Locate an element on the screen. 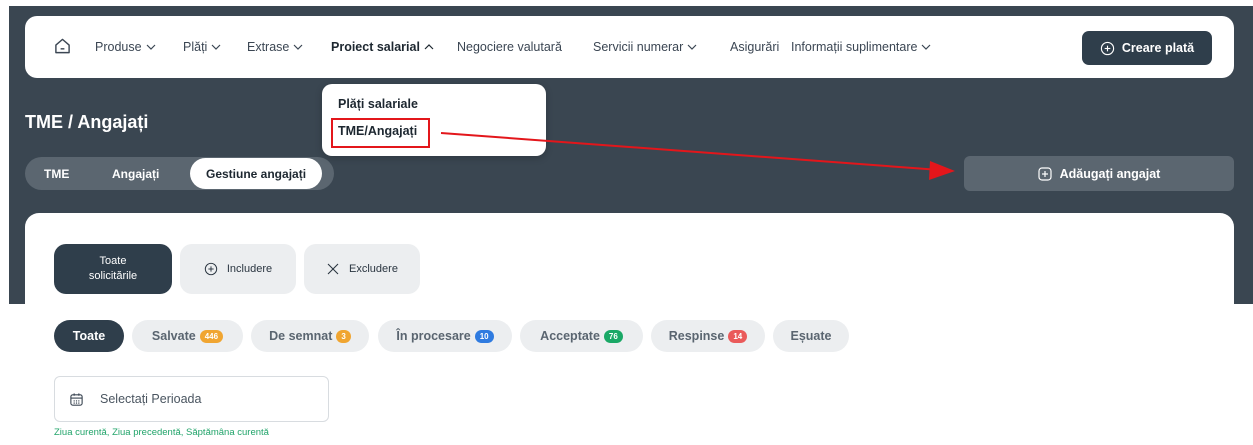 Image resolution: width=1253 pixels, height=445 pixels. quick-link-this-week: Săptămâna curentă is located at coordinates (227, 432).